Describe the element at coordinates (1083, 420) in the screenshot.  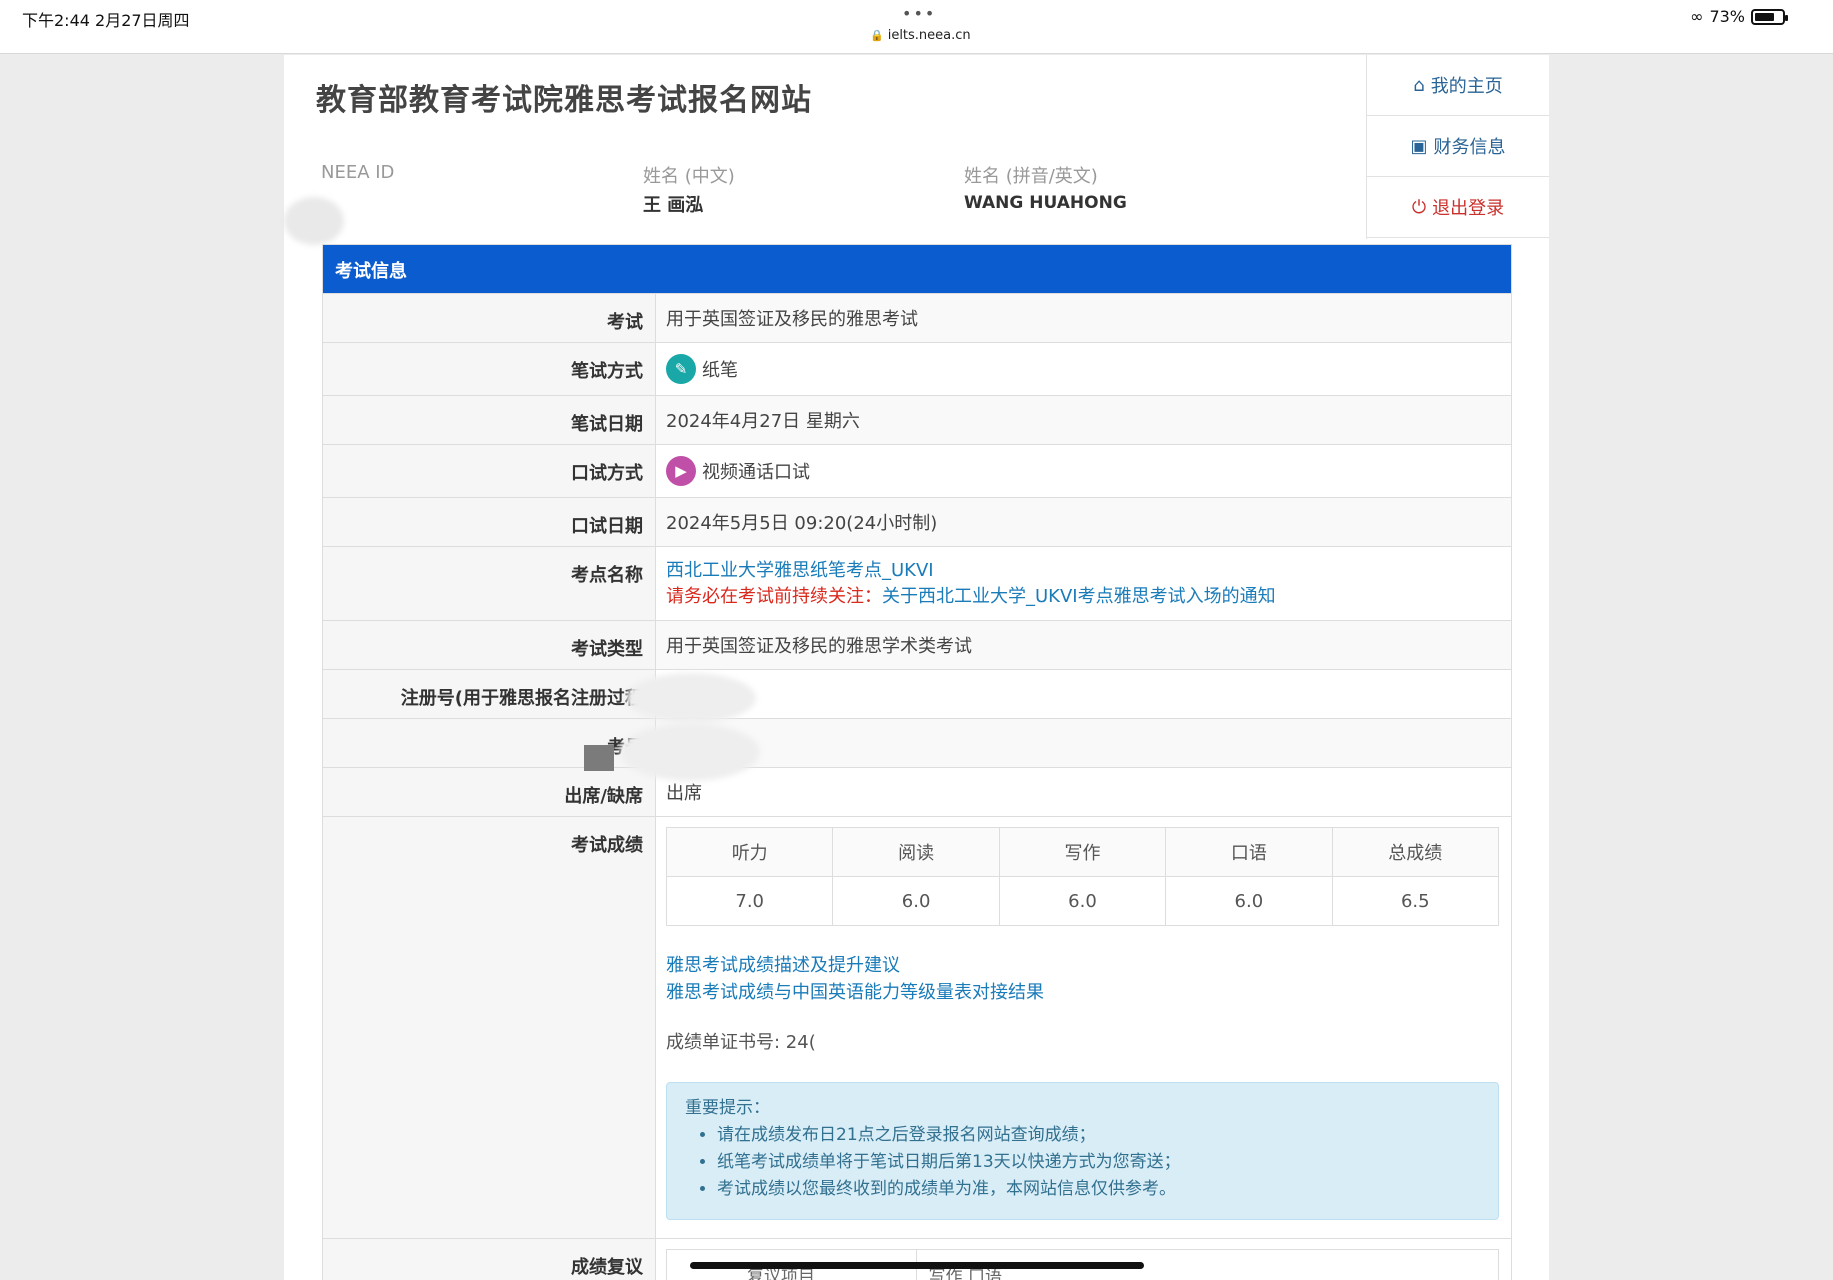
I see `written-date-value: 2024年4月27日 星期六` at that location.